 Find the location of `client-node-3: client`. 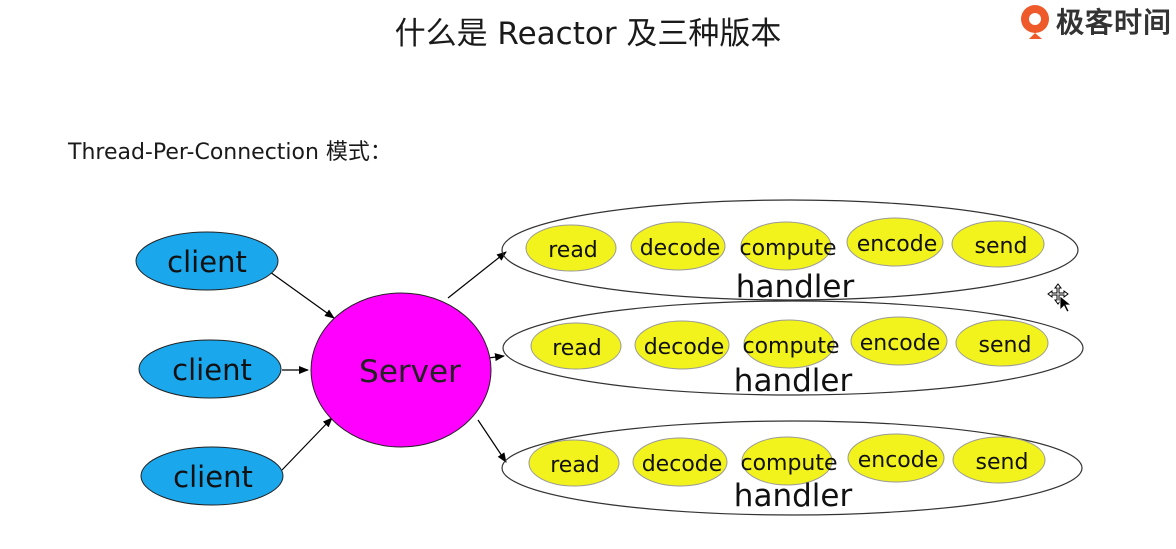

client-node-3: client is located at coordinates (212, 476).